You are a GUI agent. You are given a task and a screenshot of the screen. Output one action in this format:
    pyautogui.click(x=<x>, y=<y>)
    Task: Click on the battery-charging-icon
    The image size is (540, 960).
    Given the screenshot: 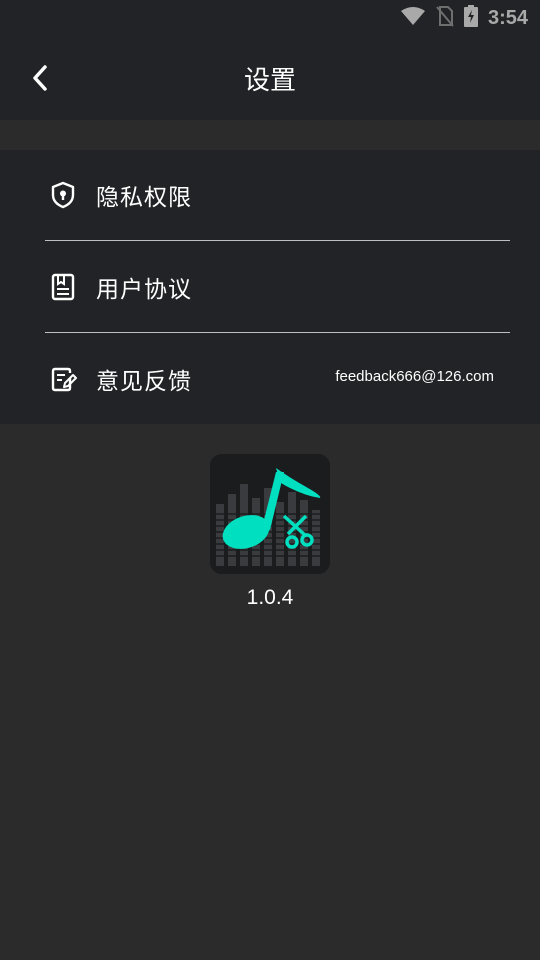 What is the action you would take?
    pyautogui.click(x=470, y=18)
    